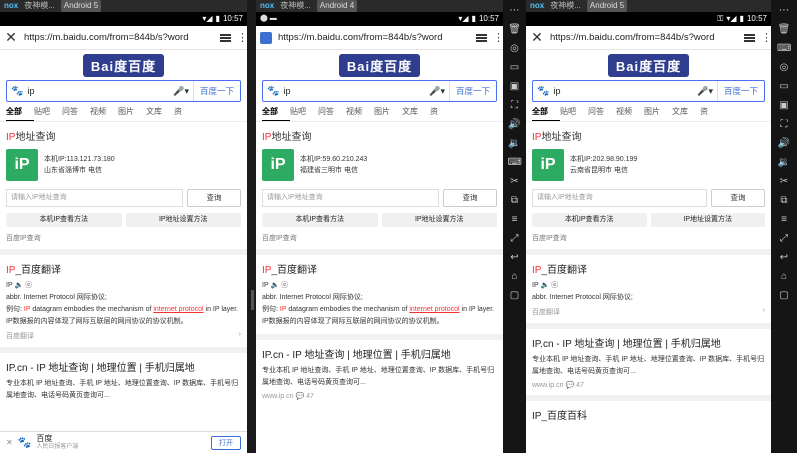 The width and height of the screenshot is (797, 453). What do you see at coordinates (226, 442) in the screenshot?
I see `open-app-button: 打开` at bounding box center [226, 442].